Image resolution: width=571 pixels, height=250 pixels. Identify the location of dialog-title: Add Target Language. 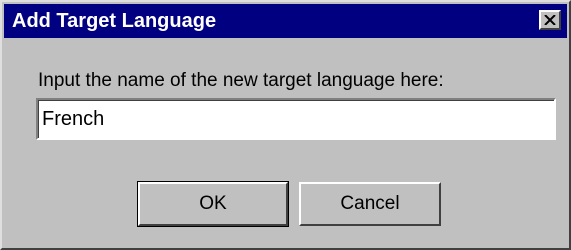
(114, 21).